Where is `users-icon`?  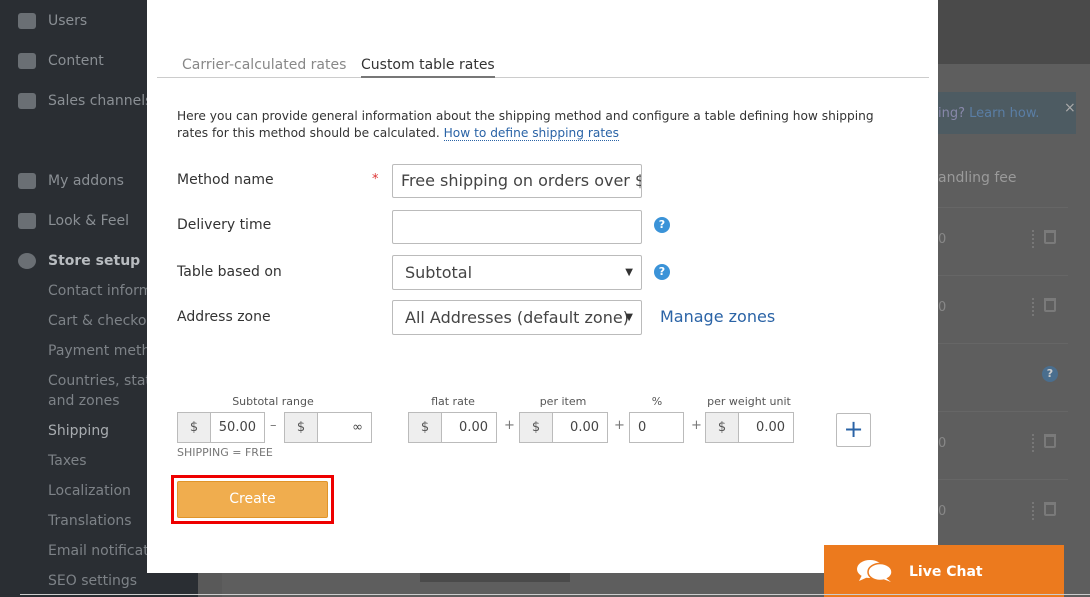
users-icon is located at coordinates (27, 21).